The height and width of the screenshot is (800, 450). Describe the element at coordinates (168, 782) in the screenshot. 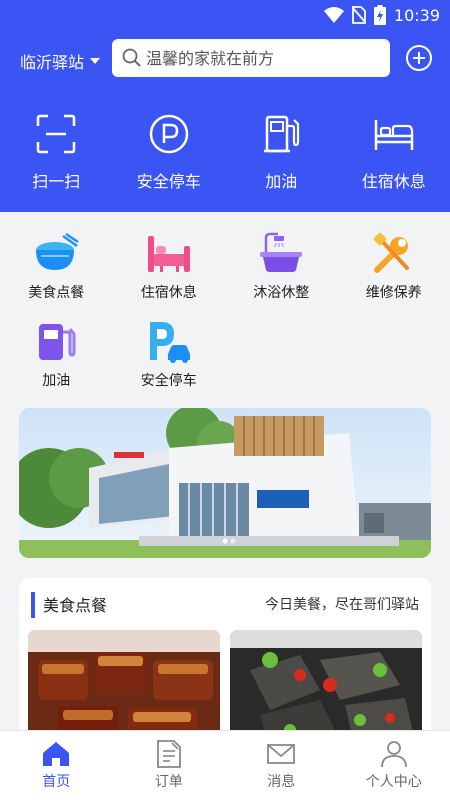

I see `tab-label: 订单` at that location.